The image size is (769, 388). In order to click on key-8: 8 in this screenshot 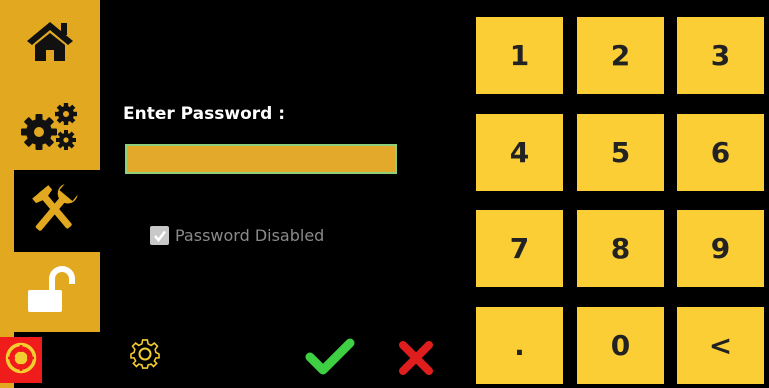, I will do `click(620, 248)`.